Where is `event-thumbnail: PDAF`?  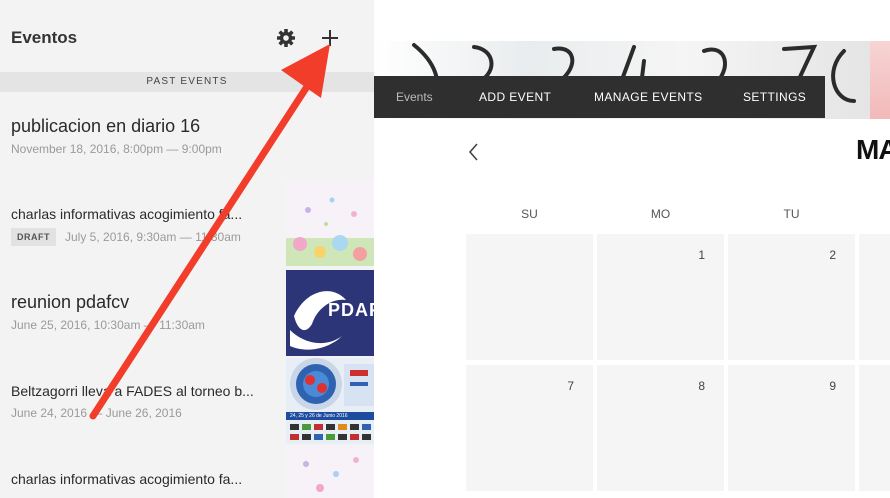 event-thumbnail: PDAF is located at coordinates (330, 313).